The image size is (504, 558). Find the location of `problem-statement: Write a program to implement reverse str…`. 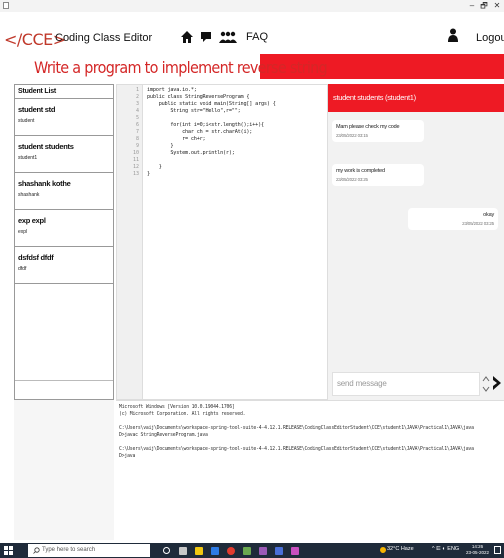

problem-statement: Write a program to implement reverse str… is located at coordinates (181, 67).